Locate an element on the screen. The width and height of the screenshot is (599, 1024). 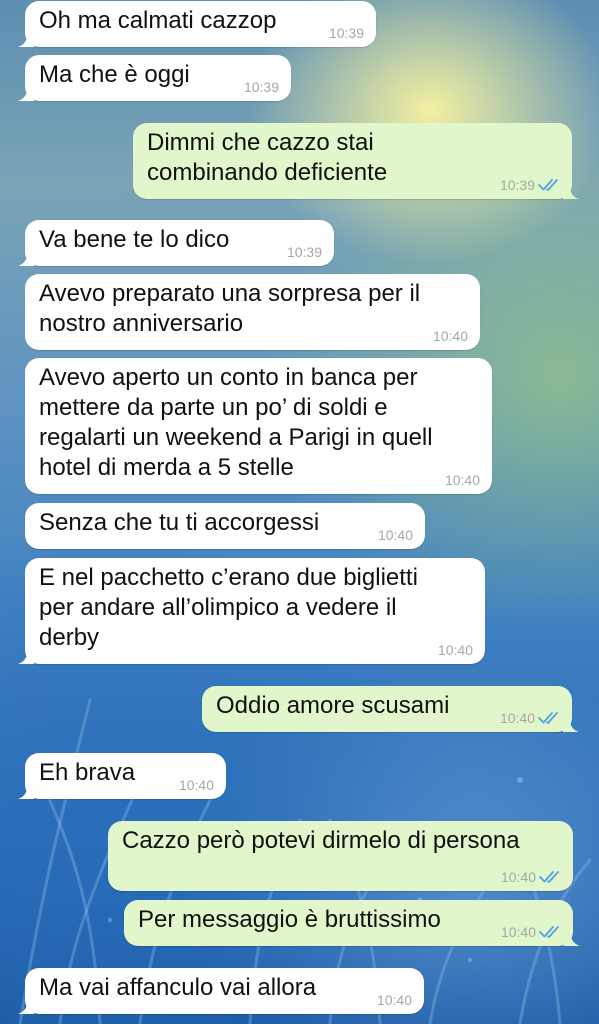
message-text: Cazzo però potevi dirmelo di persona is located at coordinates (321, 840).